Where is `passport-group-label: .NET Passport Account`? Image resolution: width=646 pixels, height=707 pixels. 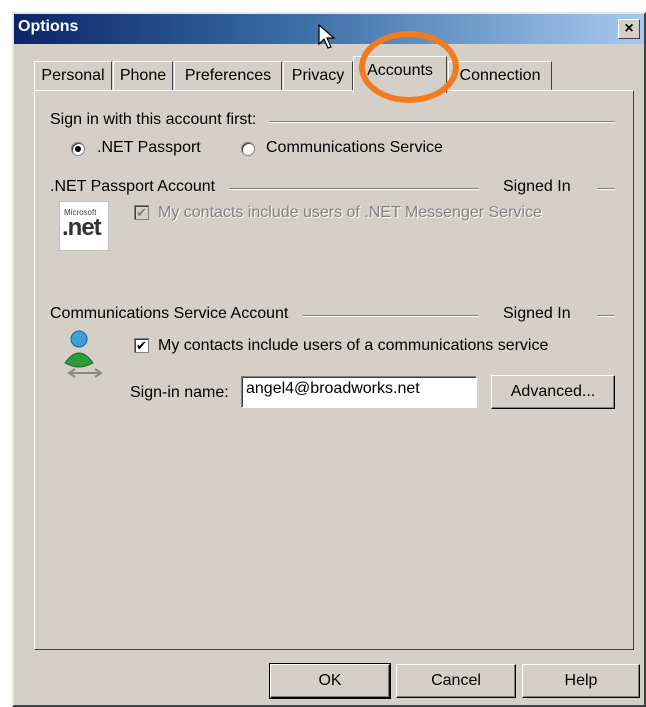 passport-group-label: .NET Passport Account is located at coordinates (133, 186).